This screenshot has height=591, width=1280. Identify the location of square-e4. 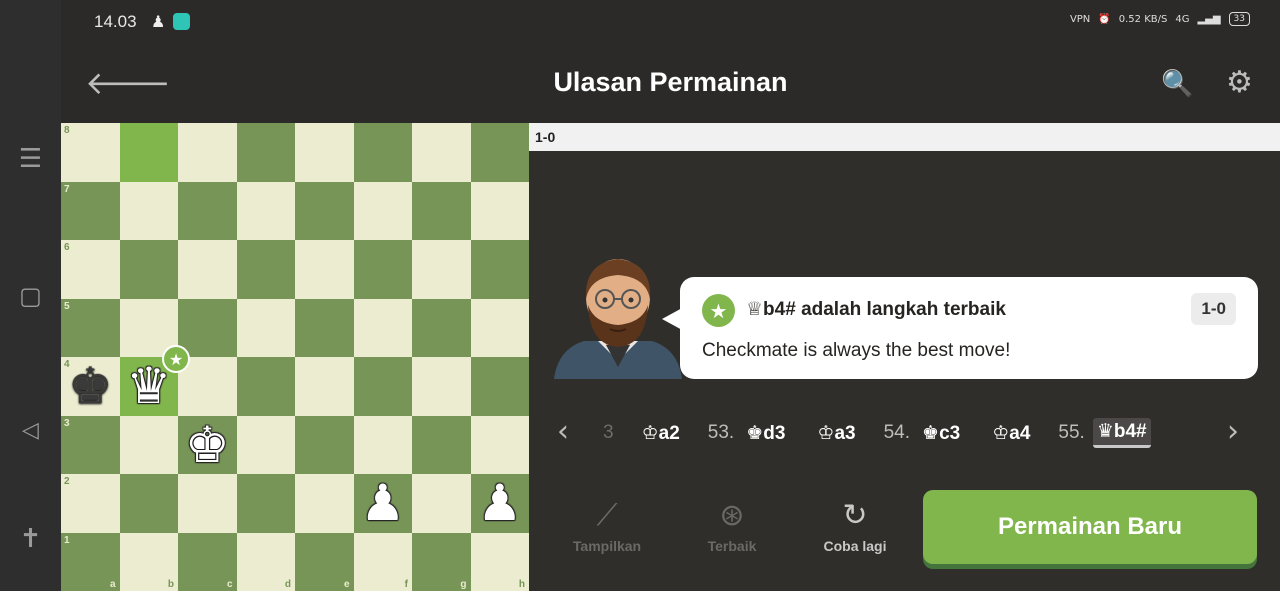
(324, 386).